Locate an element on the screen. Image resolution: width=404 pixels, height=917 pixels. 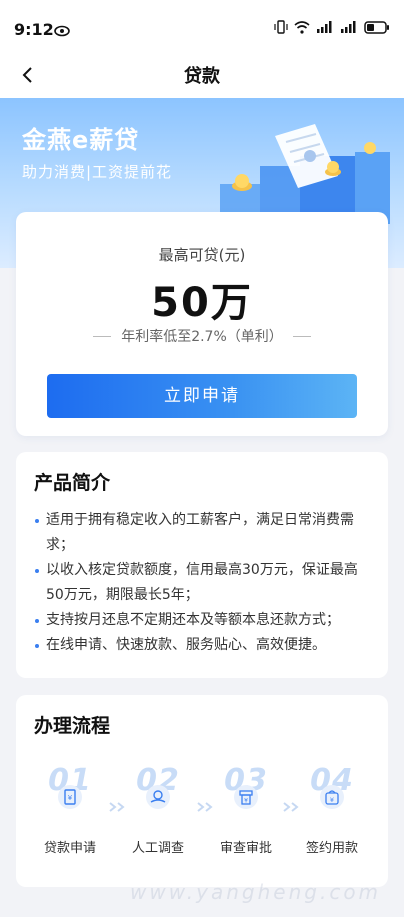
page-title: 贷款 is located at coordinates (202, 76).